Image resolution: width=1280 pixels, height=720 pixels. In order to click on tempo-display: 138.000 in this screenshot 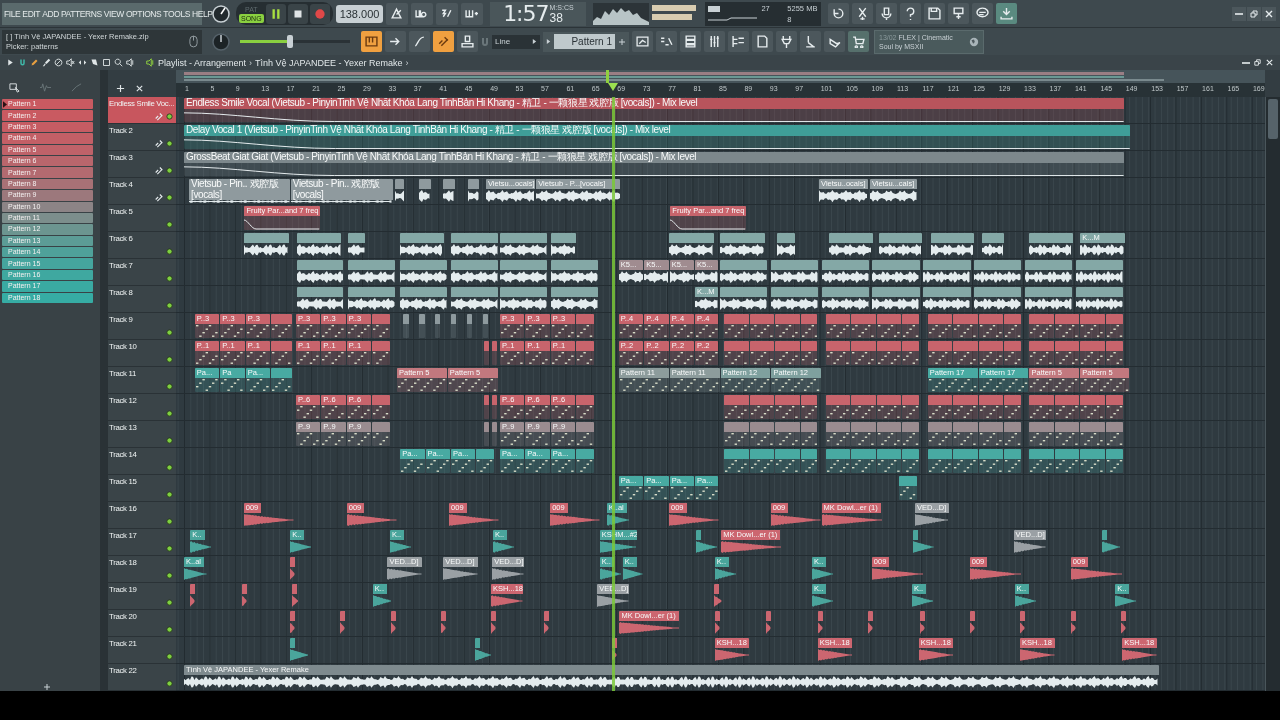, I will do `click(359, 13)`.